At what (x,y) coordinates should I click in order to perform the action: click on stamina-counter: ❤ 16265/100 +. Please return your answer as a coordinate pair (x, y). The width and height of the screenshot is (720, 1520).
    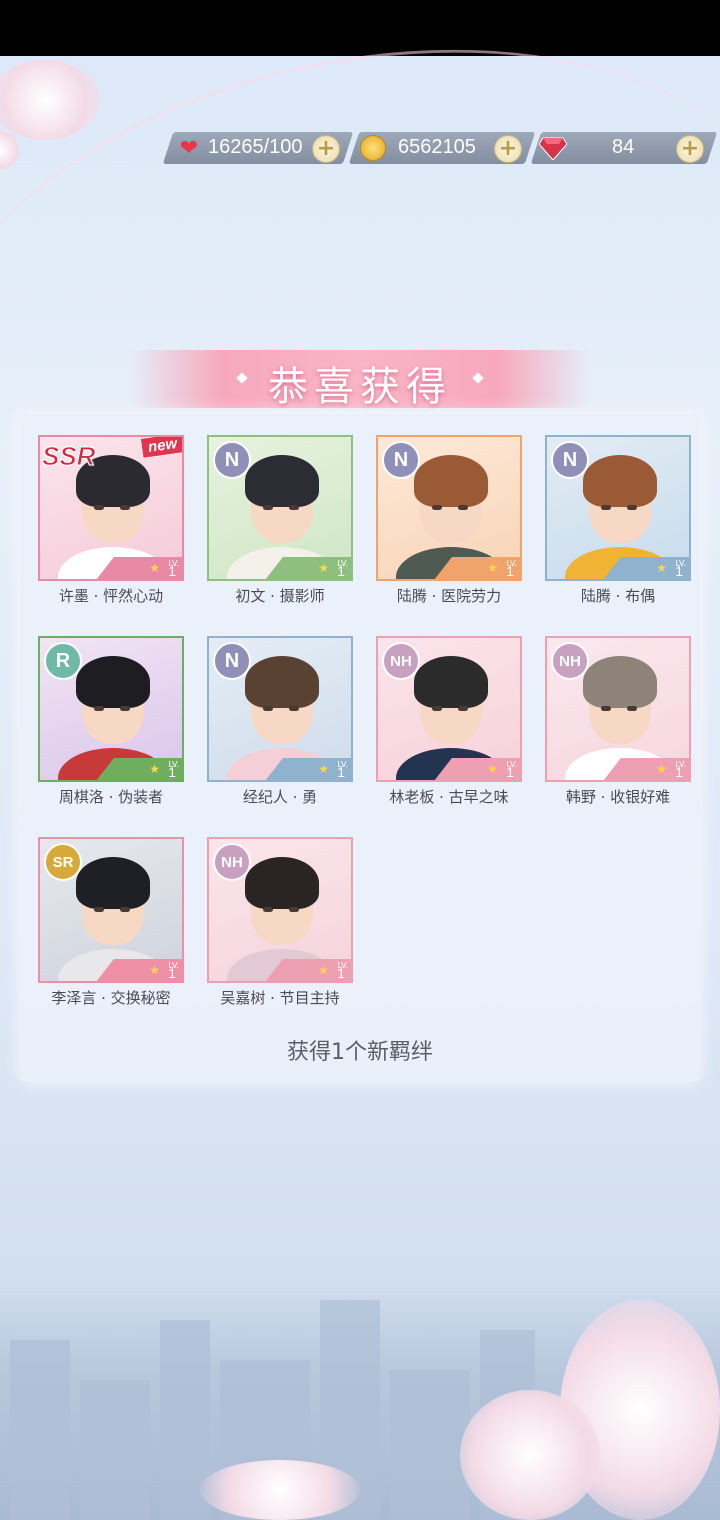
    Looking at the image, I should click on (258, 148).